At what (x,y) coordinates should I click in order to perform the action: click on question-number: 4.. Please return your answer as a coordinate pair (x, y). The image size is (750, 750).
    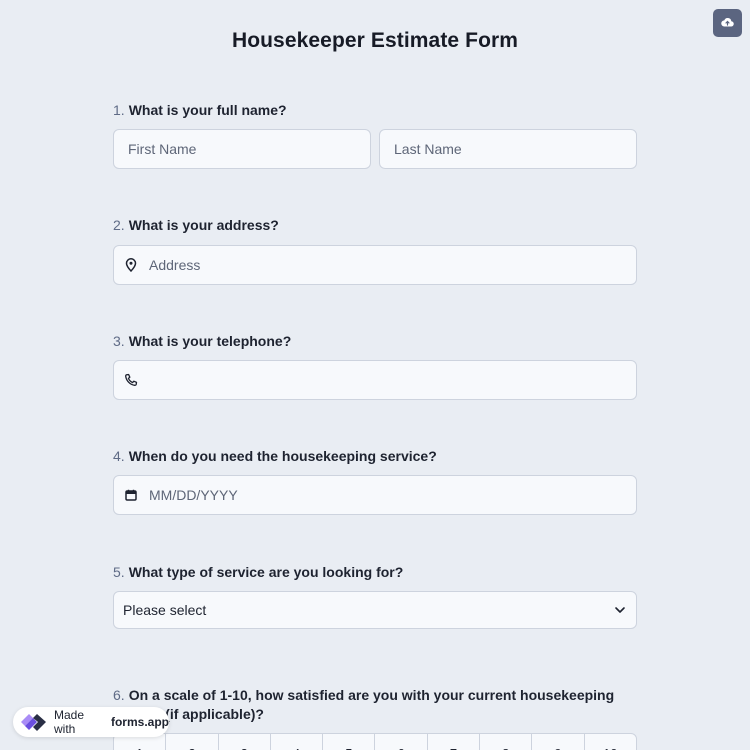
    Looking at the image, I should click on (119, 456).